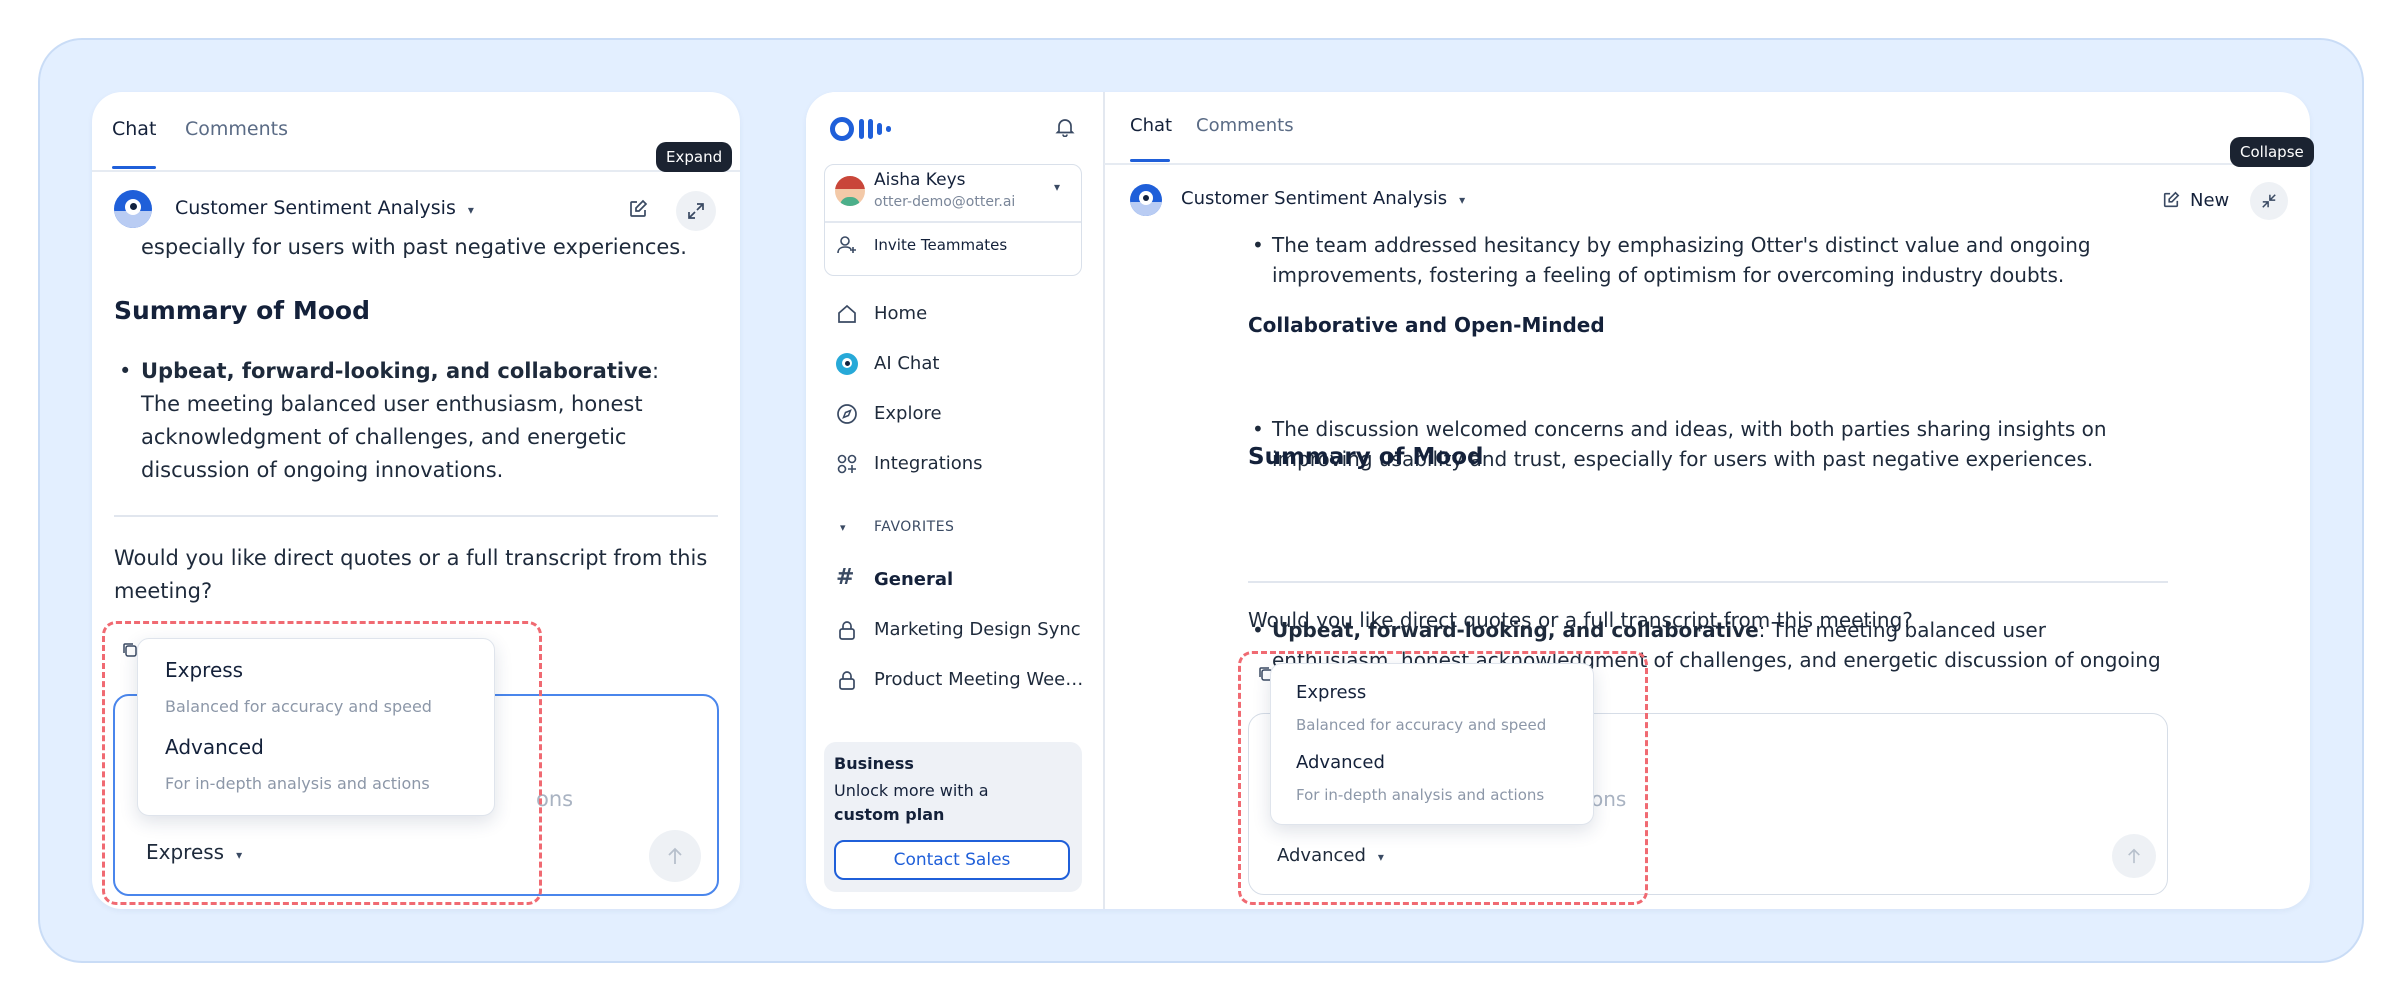  What do you see at coordinates (977, 629) in the screenshot?
I see `sidebar-item-label: Marketing Design Sync` at bounding box center [977, 629].